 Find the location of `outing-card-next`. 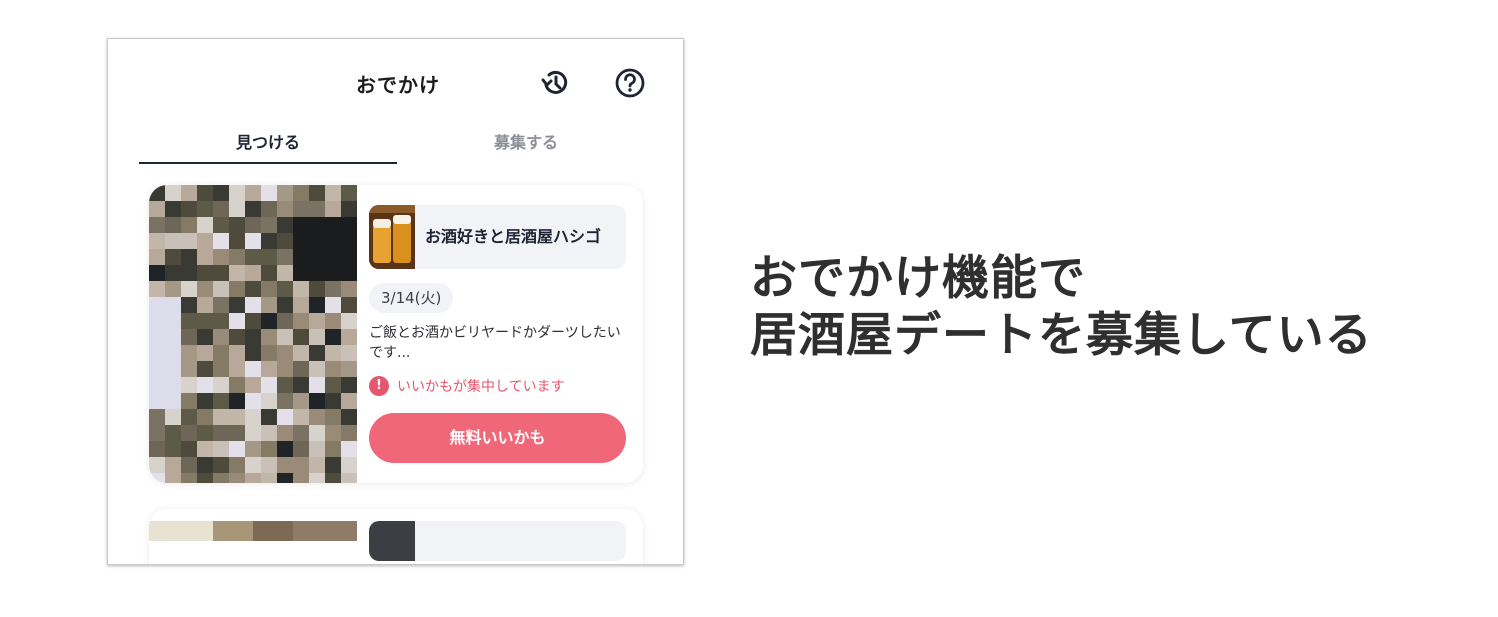

outing-card-next is located at coordinates (396, 536).